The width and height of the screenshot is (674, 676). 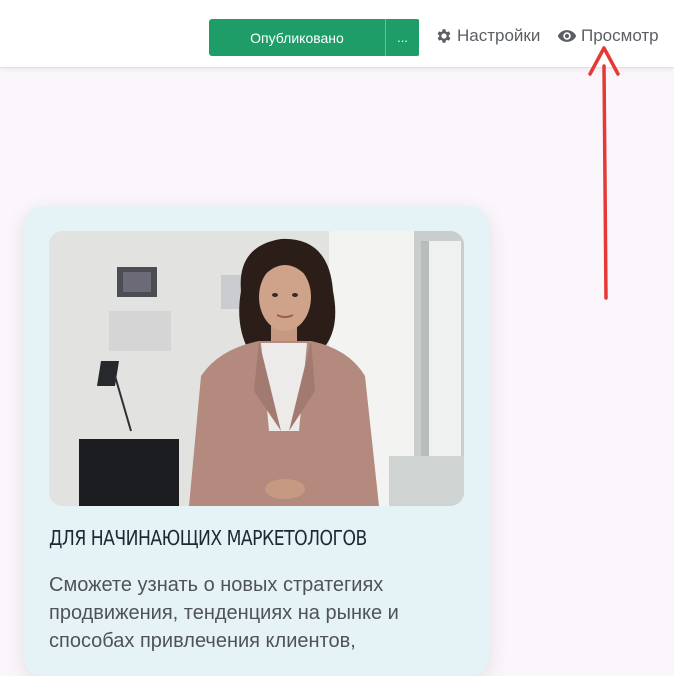 What do you see at coordinates (620, 35) in the screenshot?
I see `preview-label: Просмотр` at bounding box center [620, 35].